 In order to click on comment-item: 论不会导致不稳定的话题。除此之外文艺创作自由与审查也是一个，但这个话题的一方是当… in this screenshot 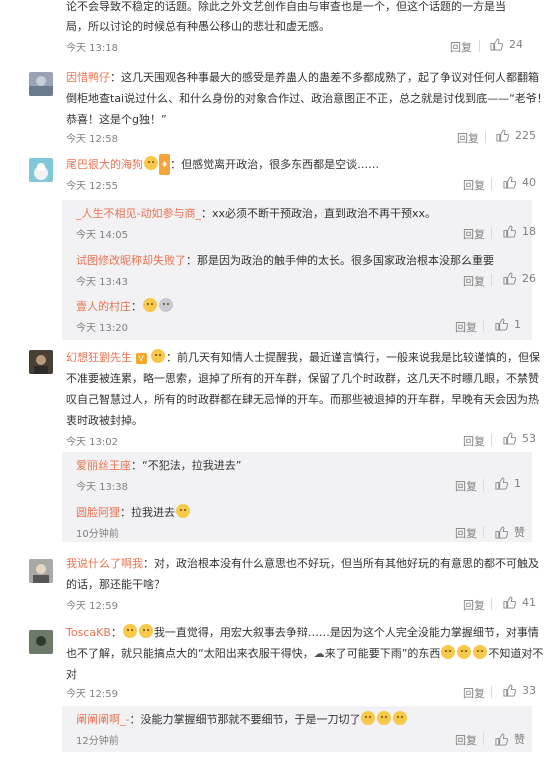, I will do `click(278, 30)`.